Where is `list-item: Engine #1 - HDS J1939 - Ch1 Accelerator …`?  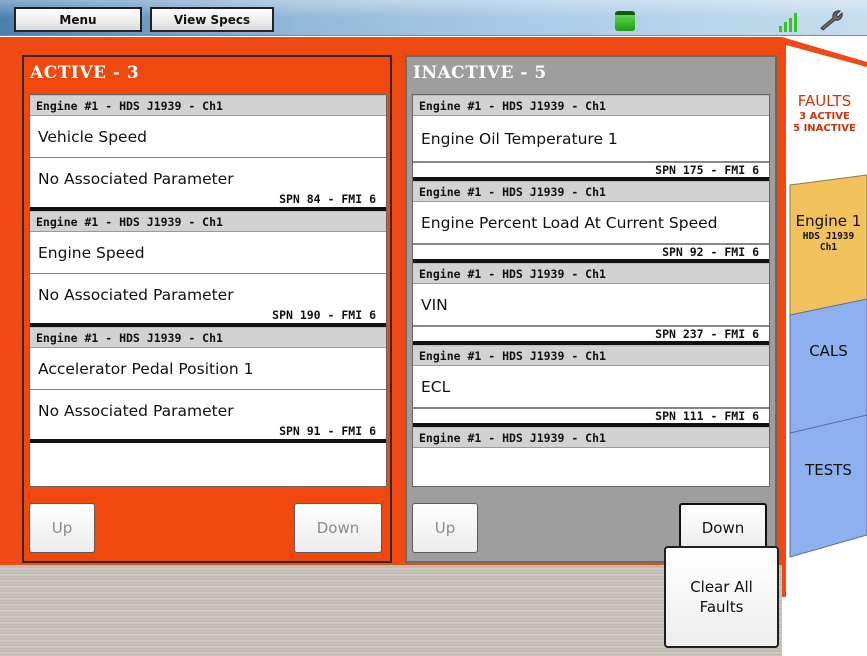 list-item: Engine #1 - HDS J1939 - Ch1 Accelerator … is located at coordinates (208, 385).